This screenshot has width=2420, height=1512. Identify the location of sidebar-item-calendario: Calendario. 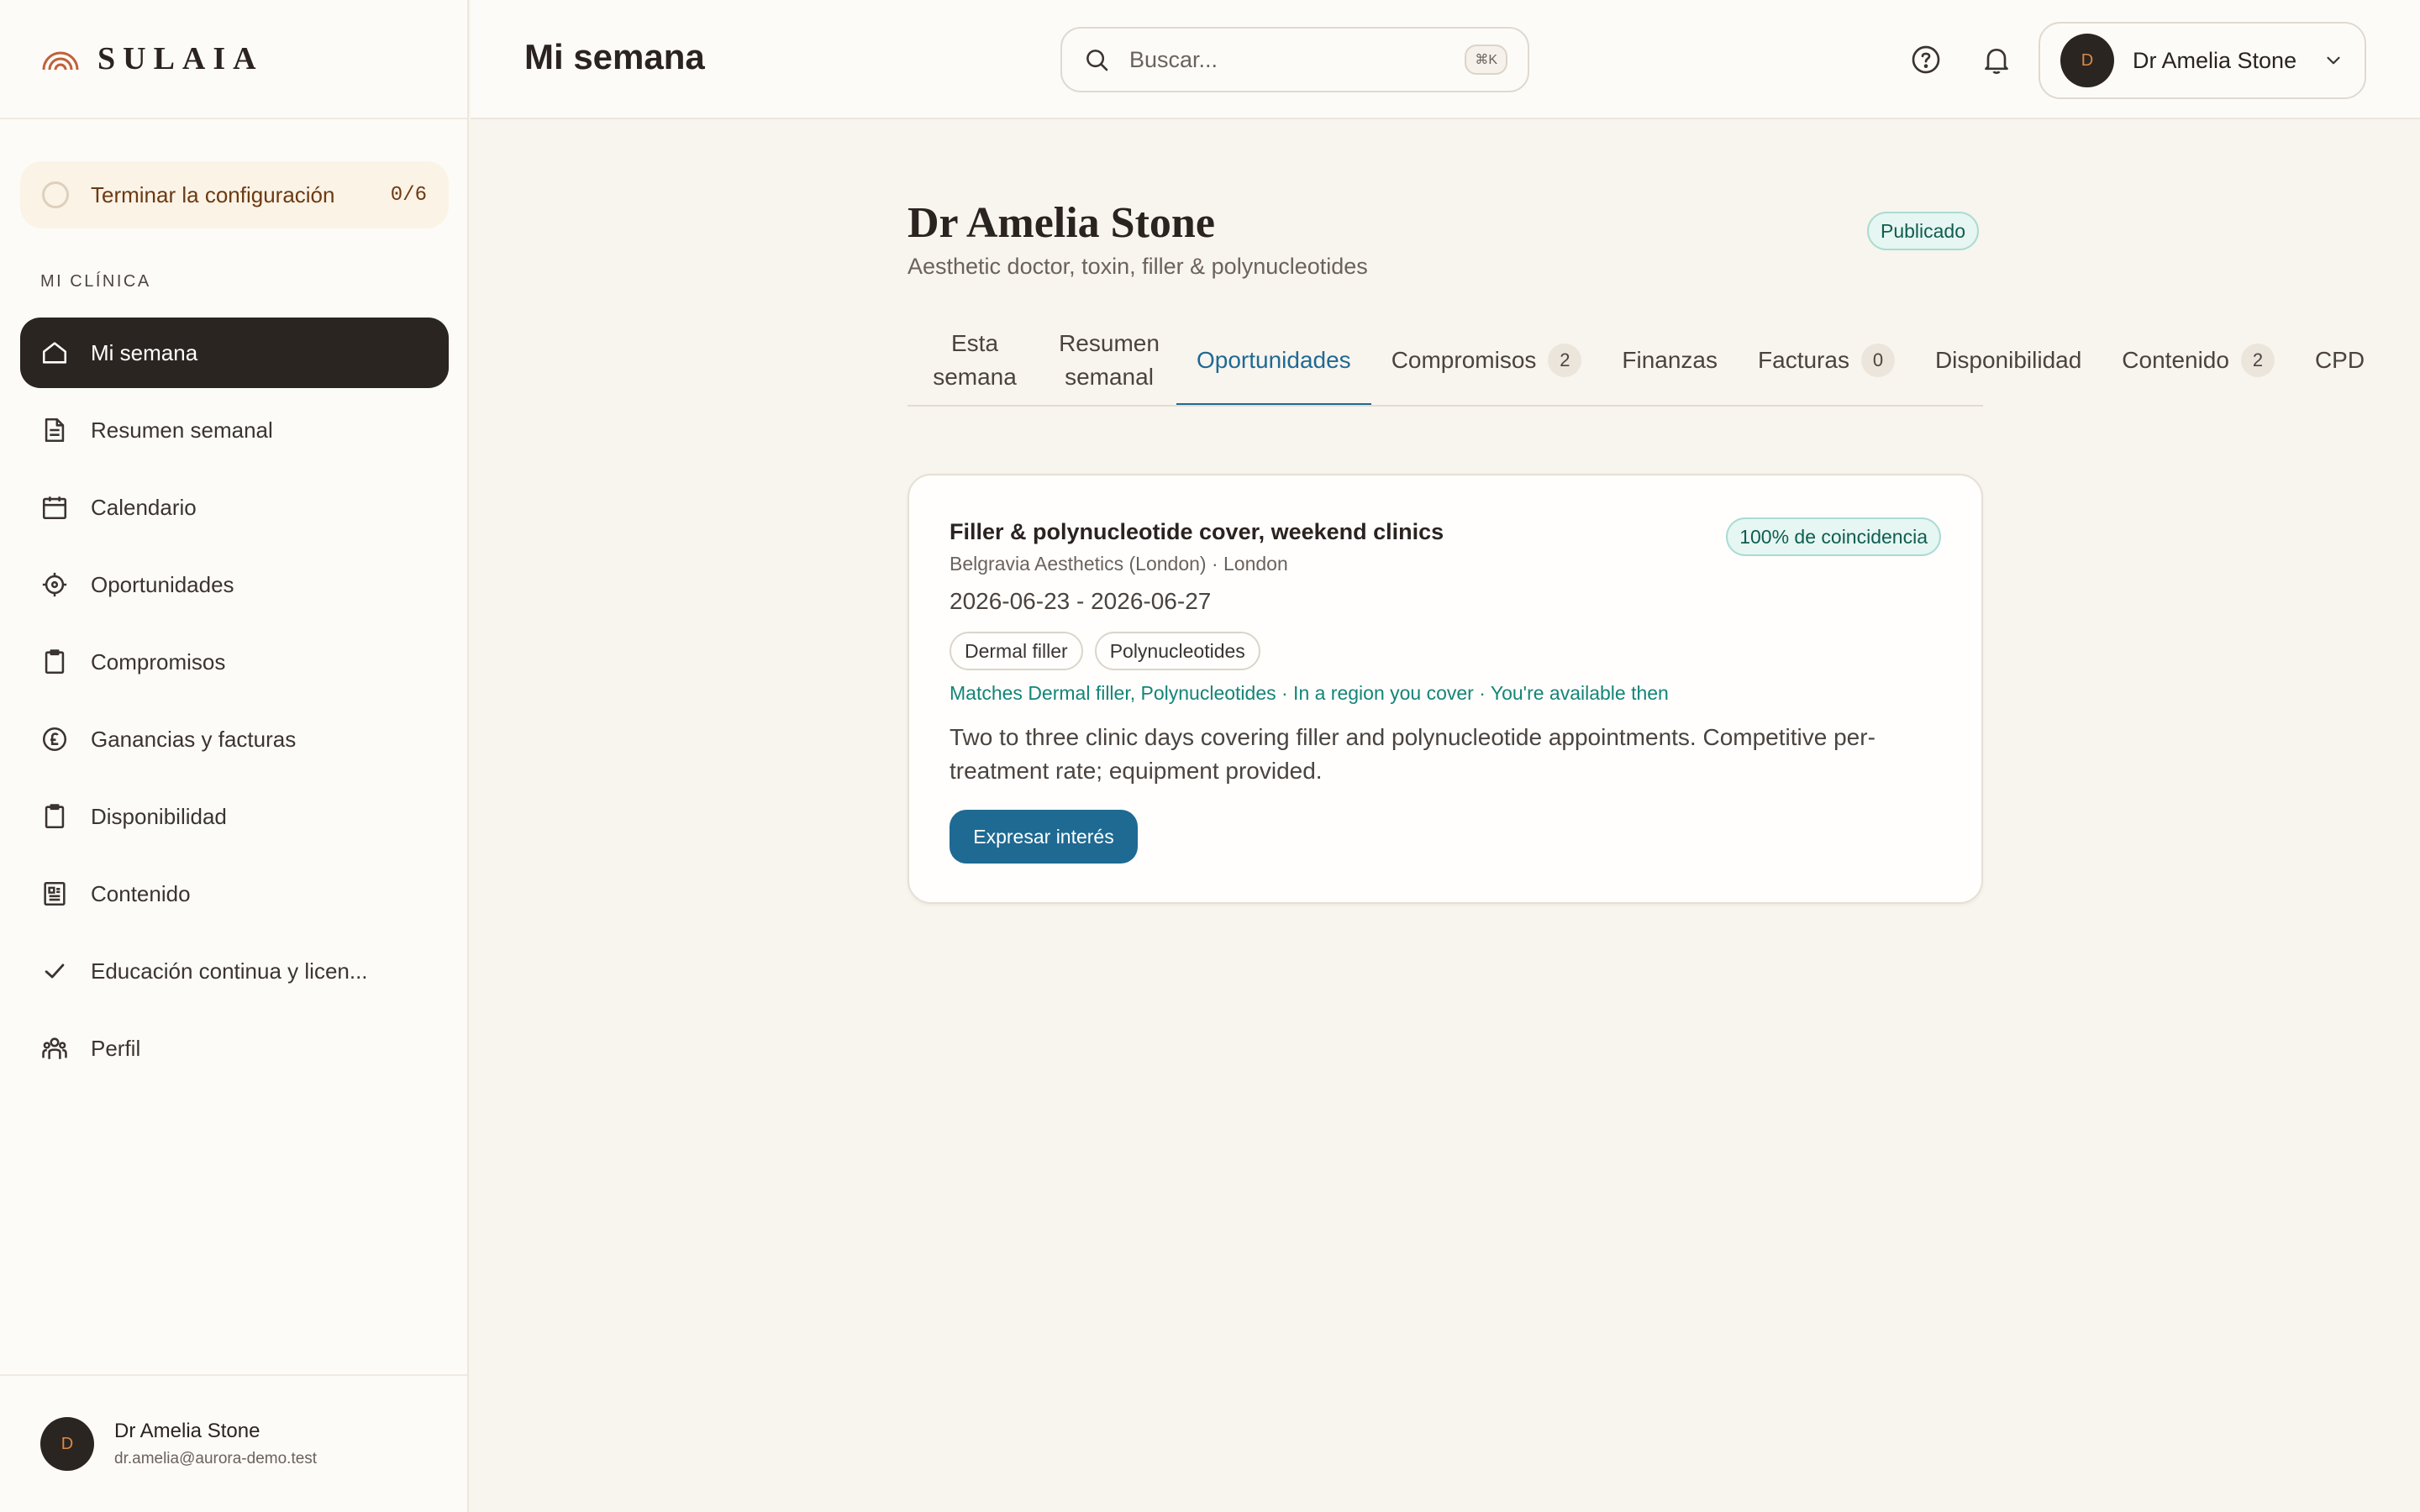
(234, 507).